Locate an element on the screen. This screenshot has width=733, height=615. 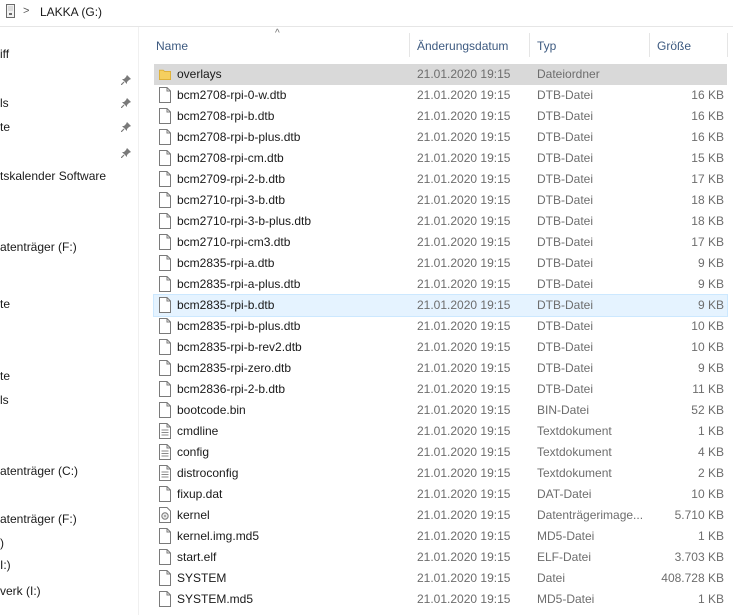
file-row: fixup.dat 21.01.2020 19:15 DAT-Datei 10 KB is located at coordinates (440, 494).